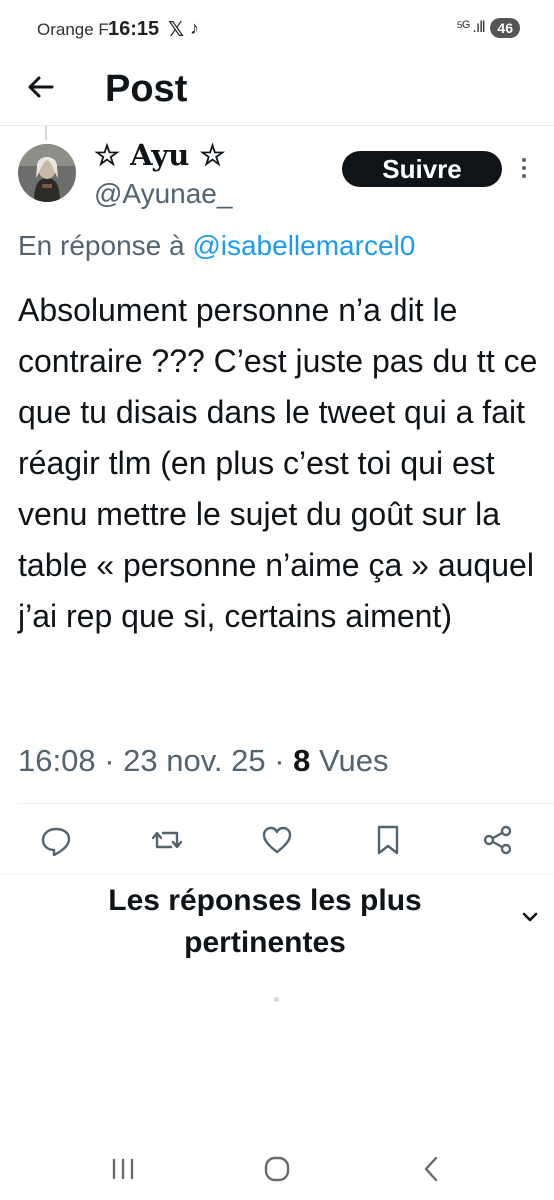 Image resolution: width=554 pixels, height=1200 pixels. I want to click on views-label: Vues, so click(349, 760).